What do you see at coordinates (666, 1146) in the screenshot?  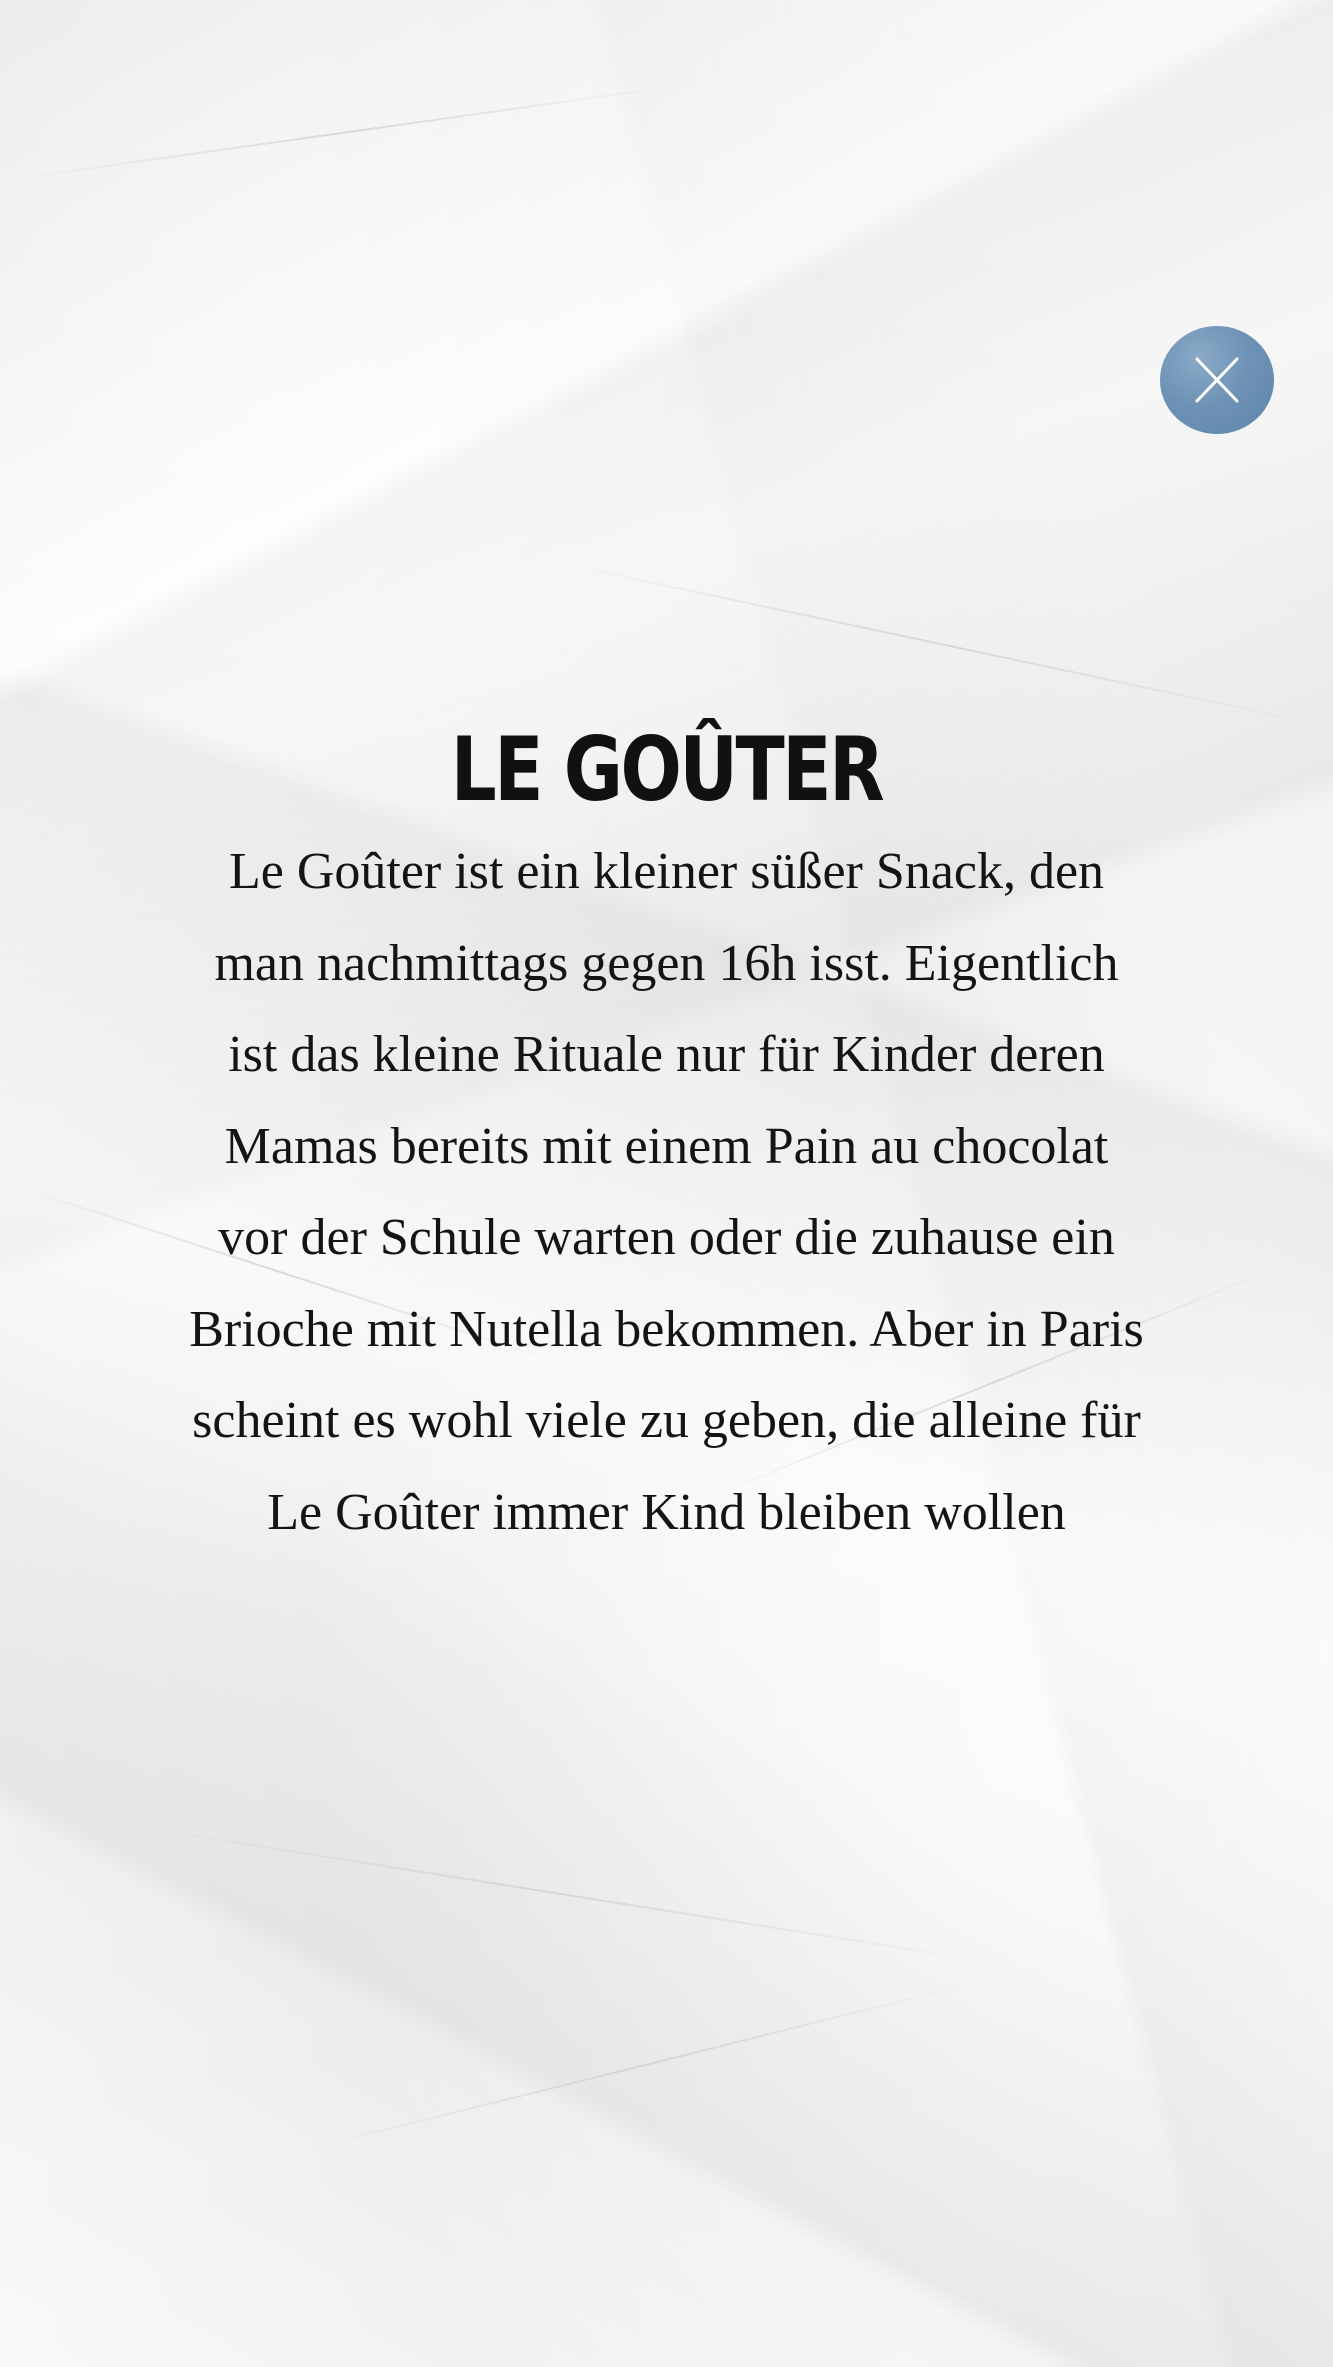 I see `description-line: Mamas bereits mit einem Pain au chocolat` at bounding box center [666, 1146].